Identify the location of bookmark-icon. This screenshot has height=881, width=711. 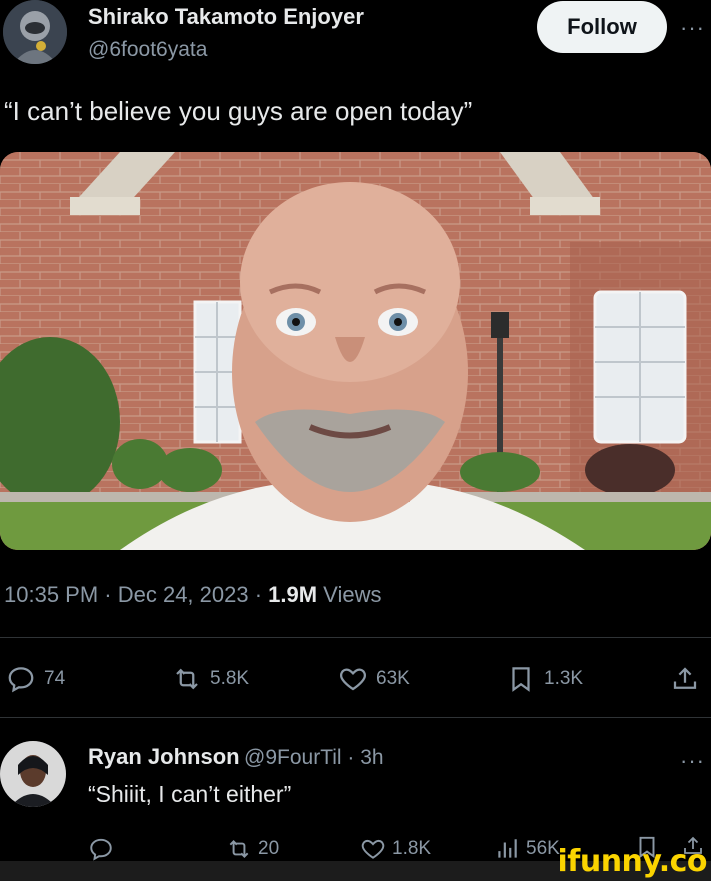
(521, 679).